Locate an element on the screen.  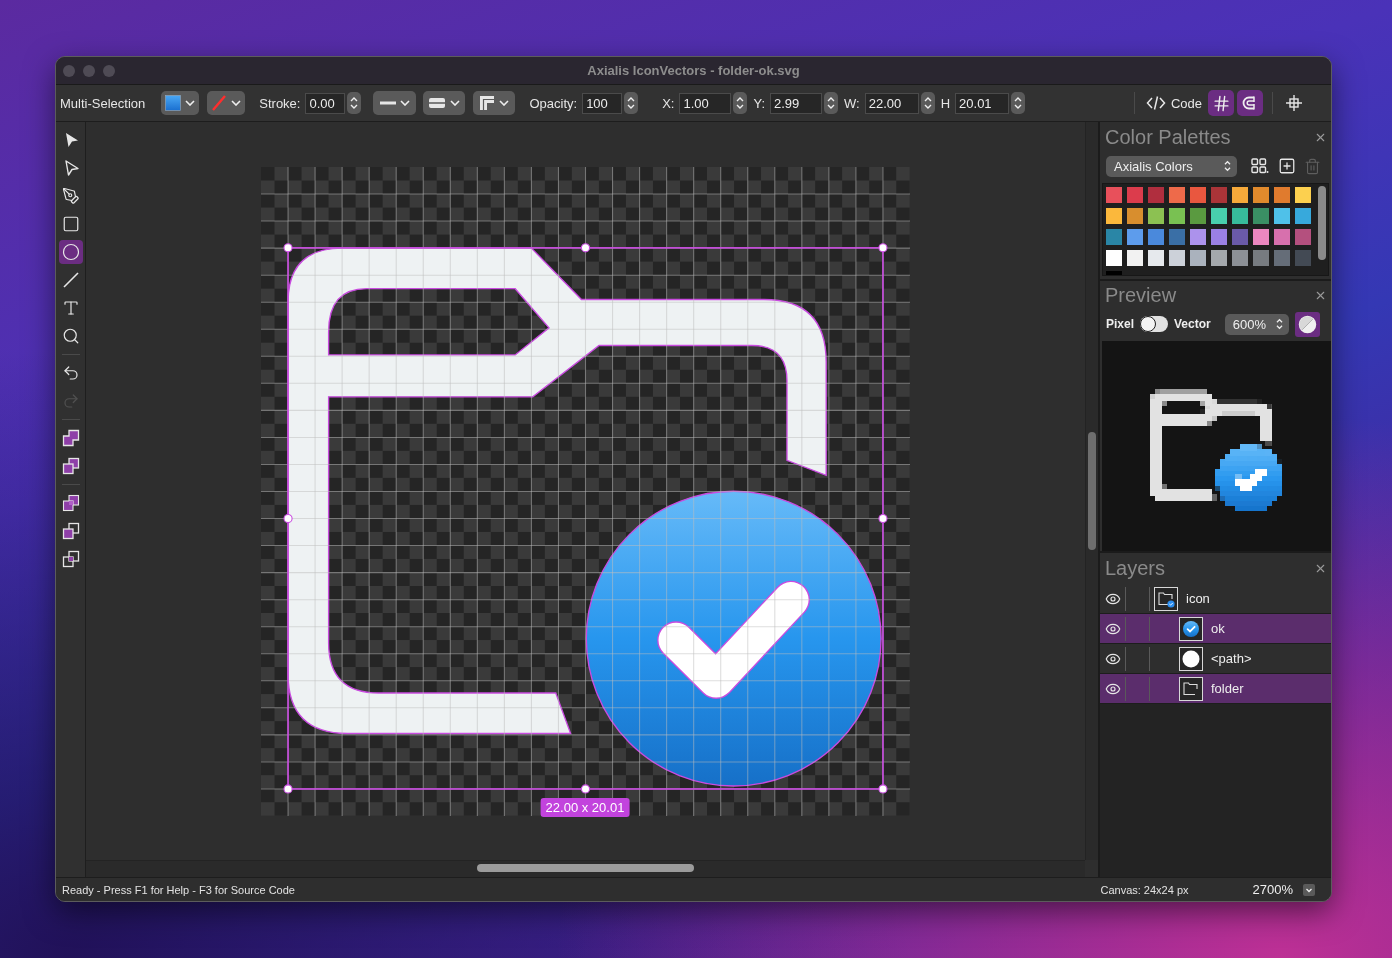
coordinate-field: 20.01 is located at coordinates (982, 103).